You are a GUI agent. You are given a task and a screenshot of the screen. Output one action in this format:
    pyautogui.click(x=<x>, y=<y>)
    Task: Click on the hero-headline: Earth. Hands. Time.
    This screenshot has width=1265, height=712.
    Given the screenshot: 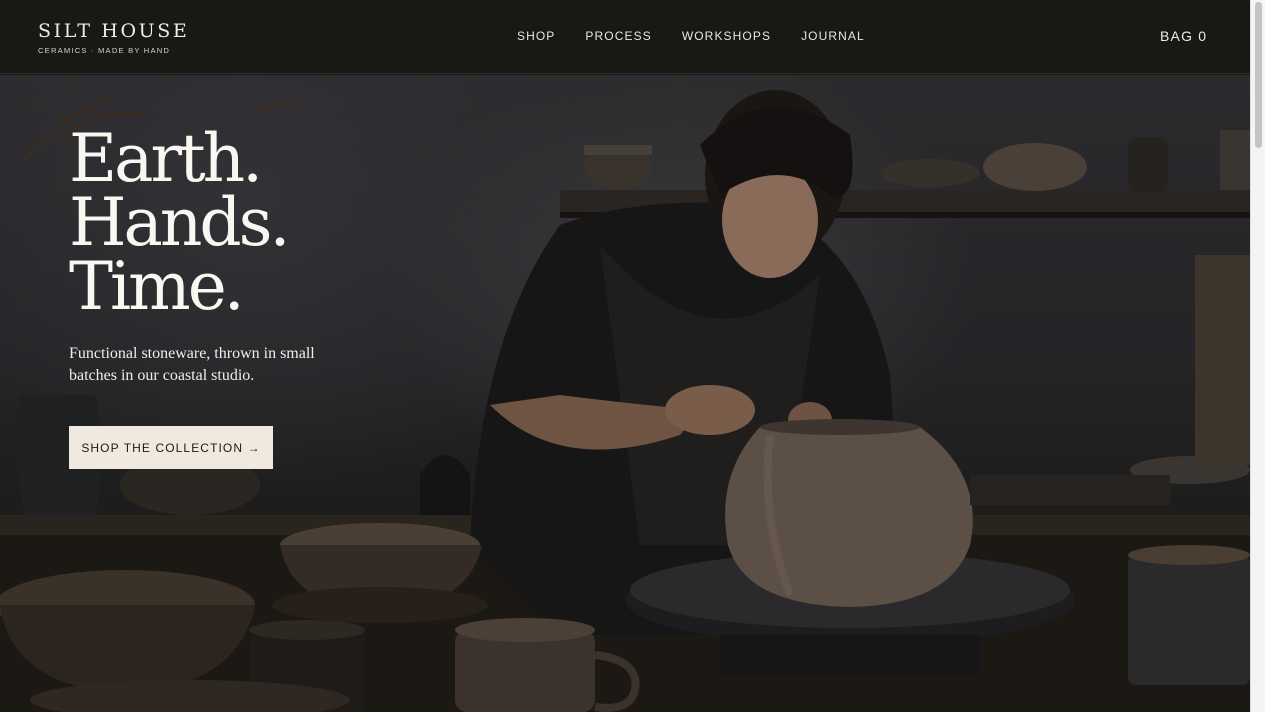 What is the action you would take?
    pyautogui.click(x=204, y=222)
    